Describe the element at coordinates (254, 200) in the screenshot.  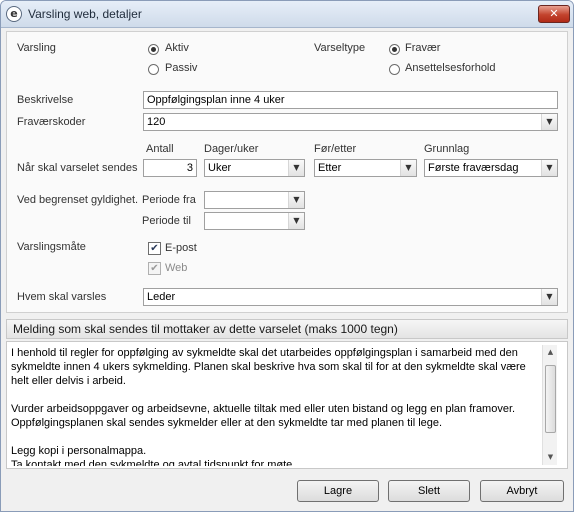
I see `periode-fra-select: ▼` at that location.